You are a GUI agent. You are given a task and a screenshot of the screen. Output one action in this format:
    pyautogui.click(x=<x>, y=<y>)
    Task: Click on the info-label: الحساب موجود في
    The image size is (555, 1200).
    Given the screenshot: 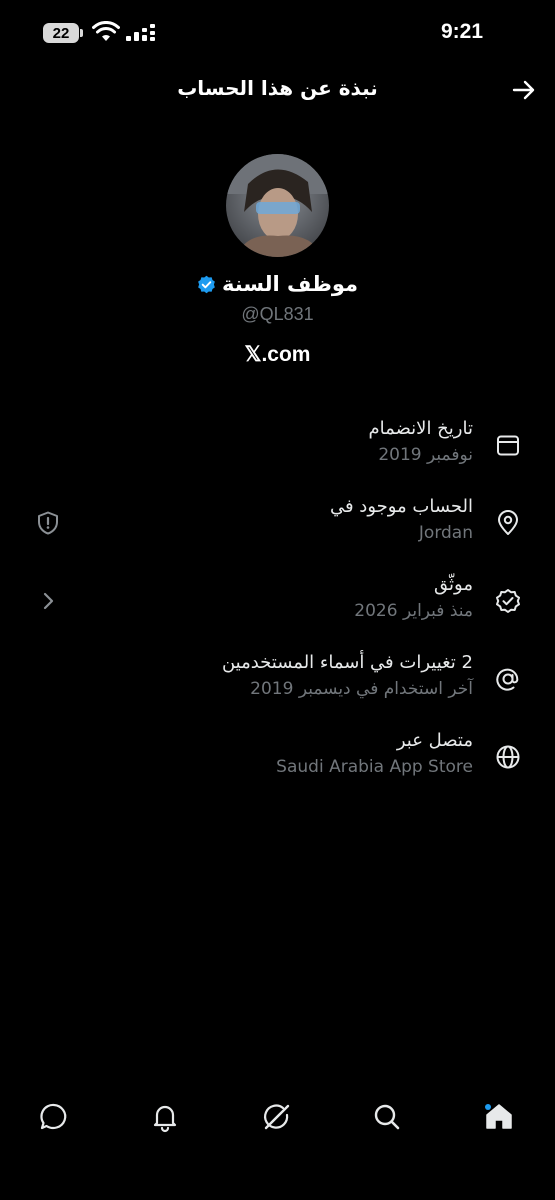 What is the action you would take?
    pyautogui.click(x=401, y=506)
    